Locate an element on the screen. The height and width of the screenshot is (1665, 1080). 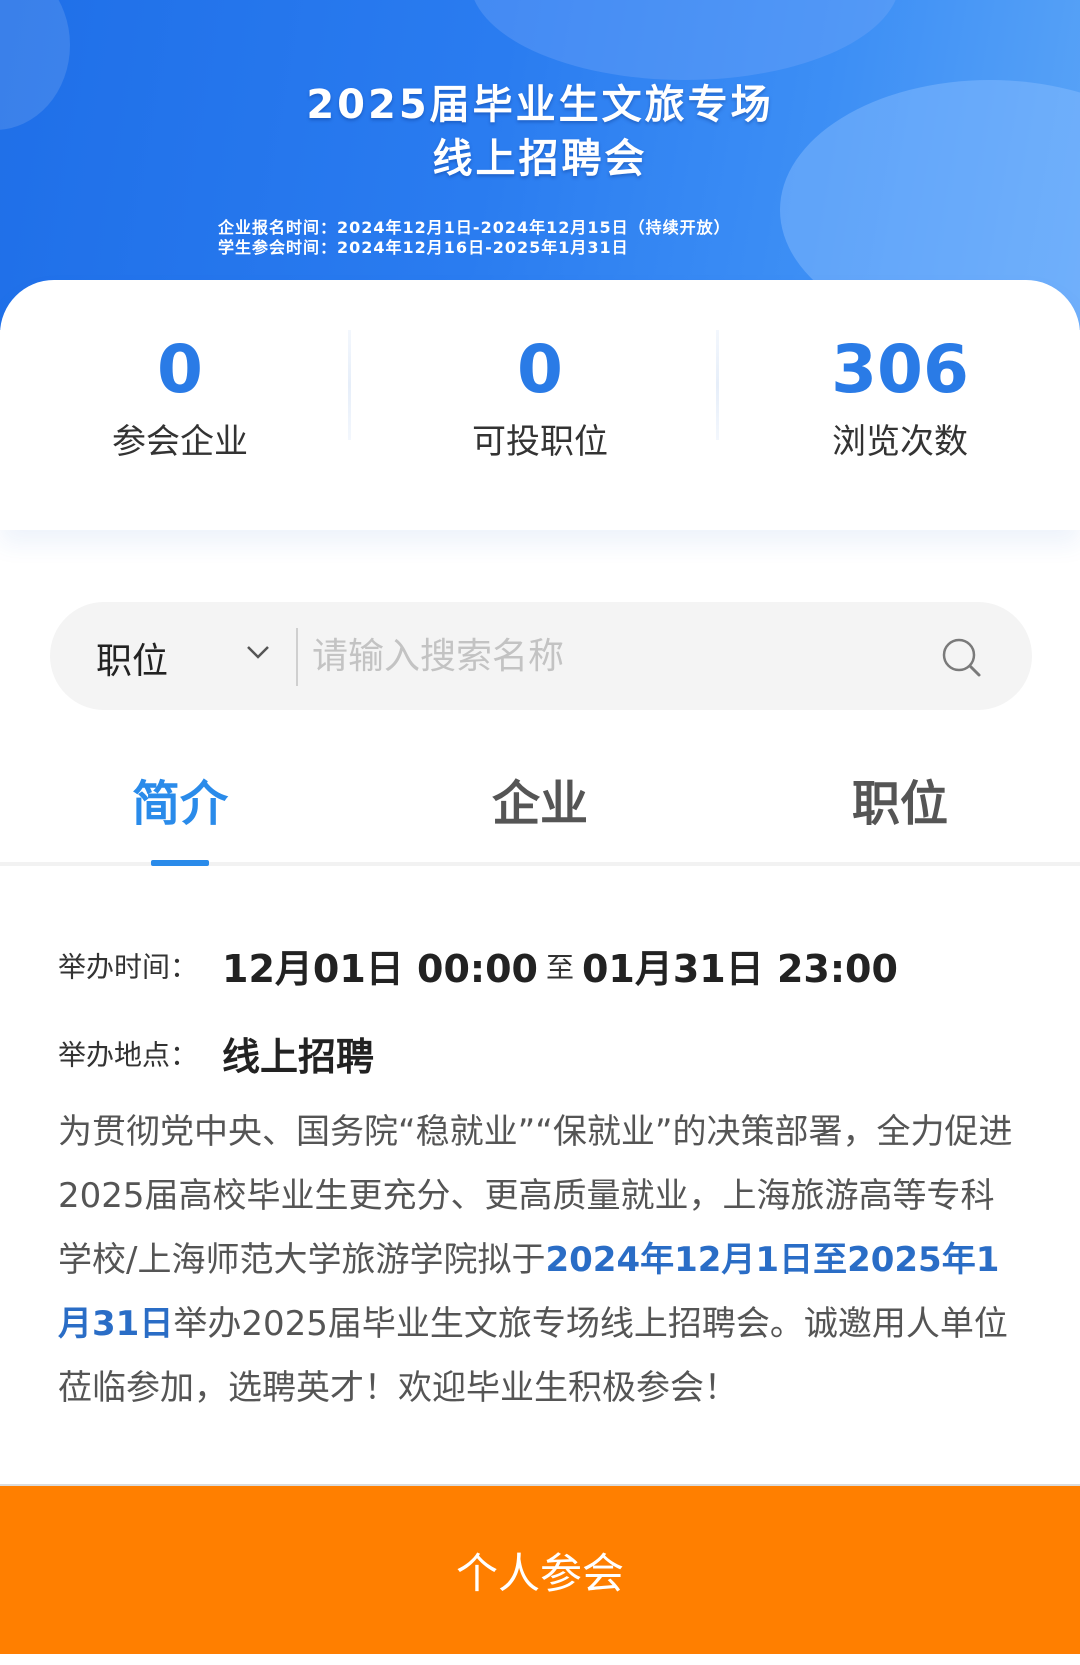
join-as-individual-button: 个人参会 is located at coordinates (540, 1569).